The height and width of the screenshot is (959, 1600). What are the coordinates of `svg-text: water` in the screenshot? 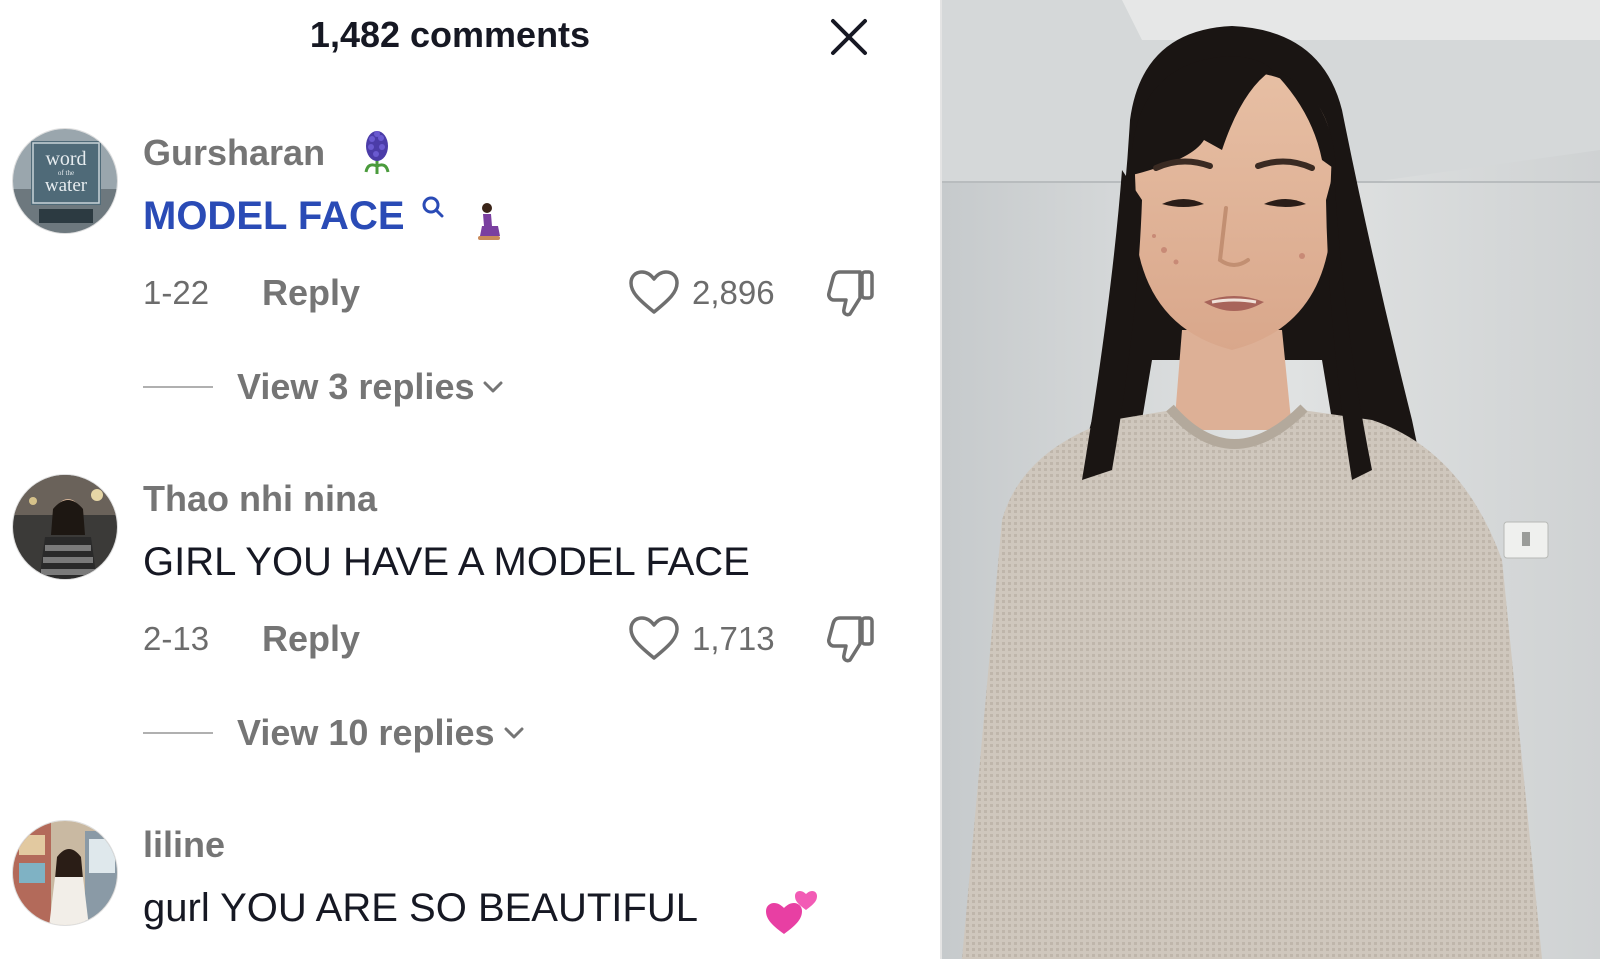 It's located at (66, 185).